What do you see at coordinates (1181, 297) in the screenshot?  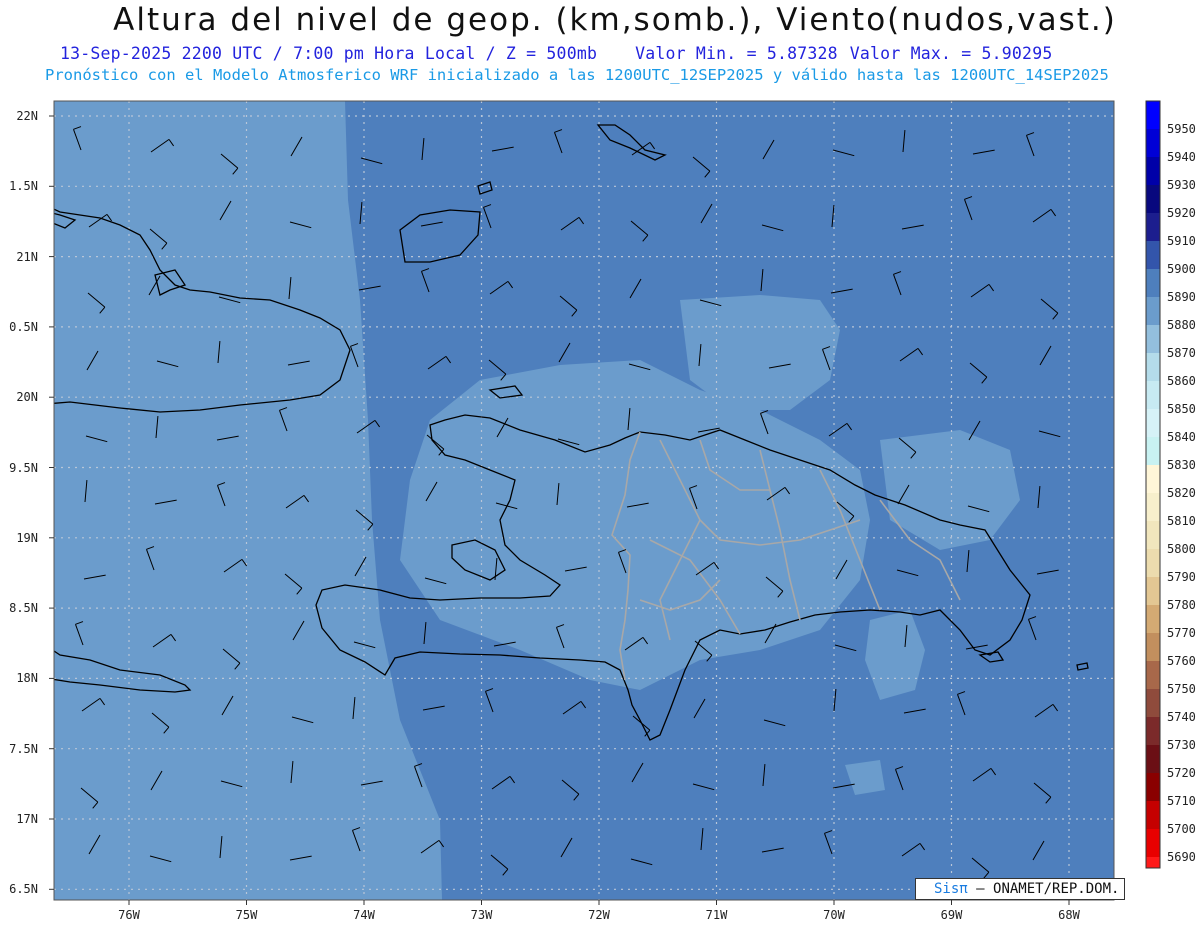 I see `colorbar-level-label: 5890` at bounding box center [1181, 297].